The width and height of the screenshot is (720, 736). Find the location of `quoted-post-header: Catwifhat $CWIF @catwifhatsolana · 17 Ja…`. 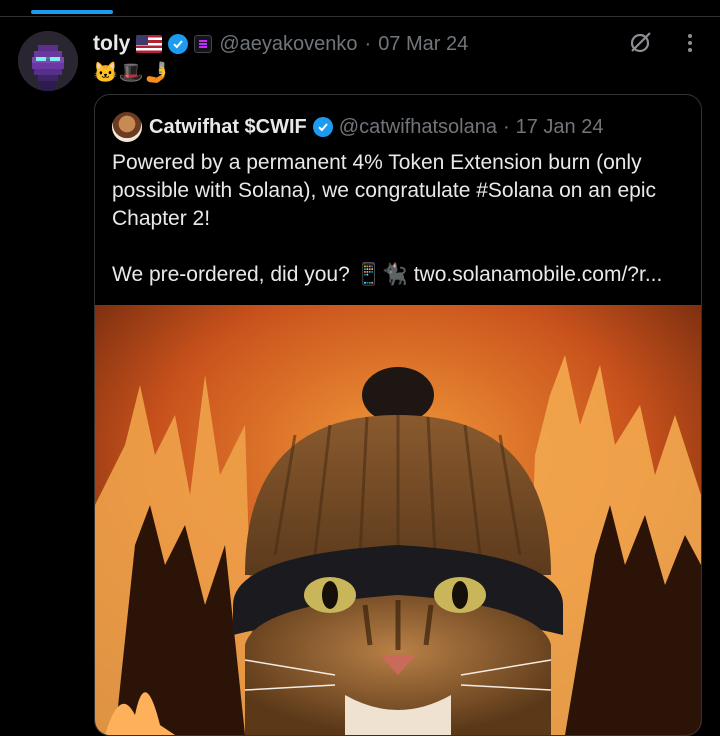

quoted-post-header: Catwifhat $CWIF @catwifhatsolana · 17 Ja… is located at coordinates (357, 127).